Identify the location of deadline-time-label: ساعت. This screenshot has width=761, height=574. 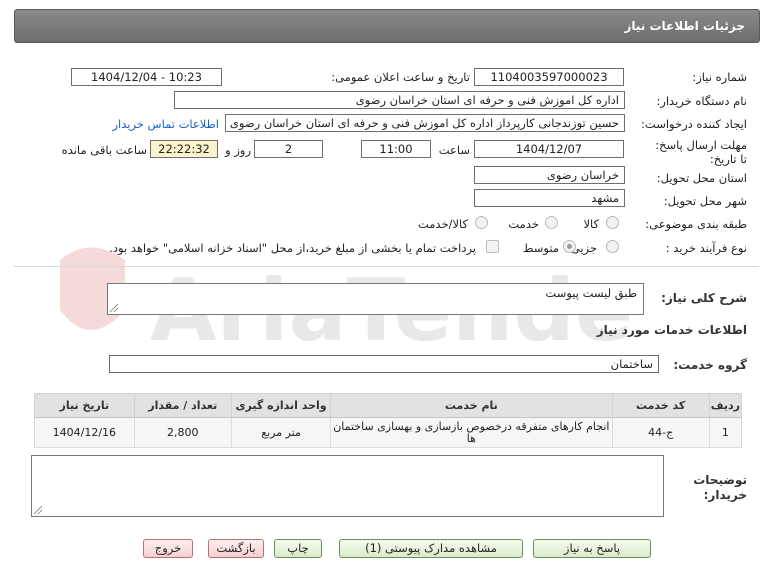
(454, 150).